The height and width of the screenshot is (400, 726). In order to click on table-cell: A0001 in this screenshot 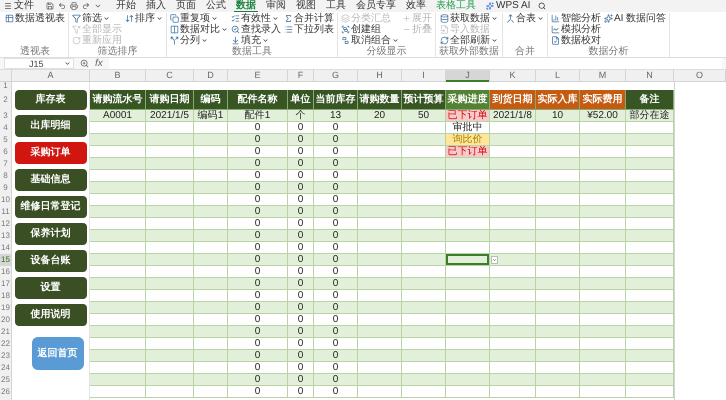, I will do `click(118, 116)`.